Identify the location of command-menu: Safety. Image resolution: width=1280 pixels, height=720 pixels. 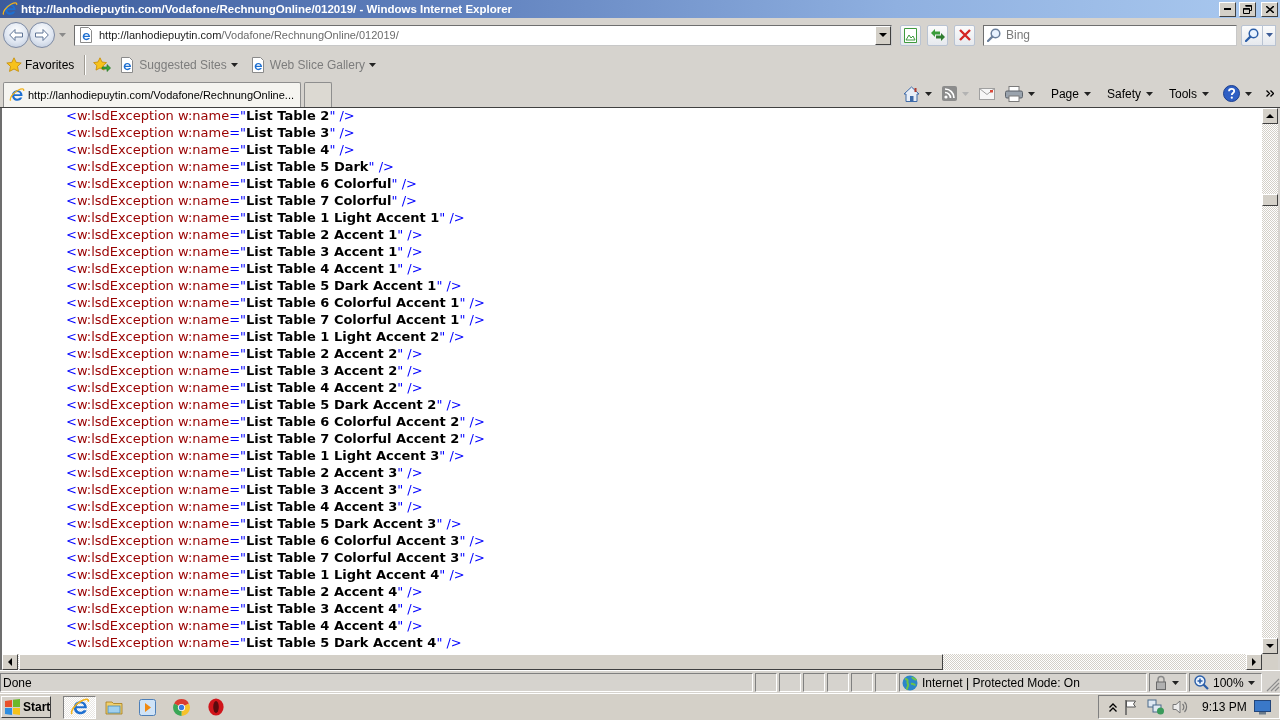
(1129, 93).